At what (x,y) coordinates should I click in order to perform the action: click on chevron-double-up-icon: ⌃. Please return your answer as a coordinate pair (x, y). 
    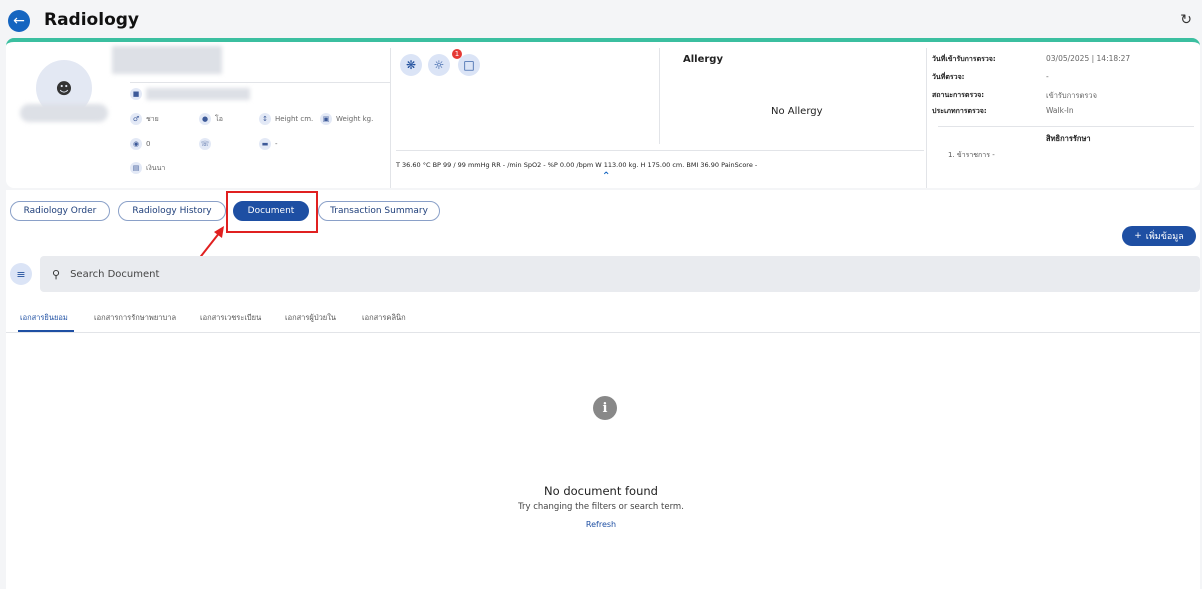
    Looking at the image, I should click on (606, 176).